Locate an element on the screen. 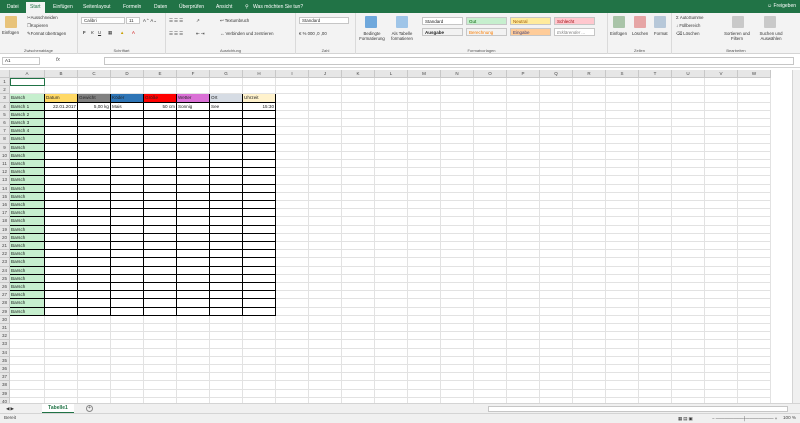 This screenshot has width=800, height=423. align-left-icon: ☰ ☰ ☰ is located at coordinates (176, 34).